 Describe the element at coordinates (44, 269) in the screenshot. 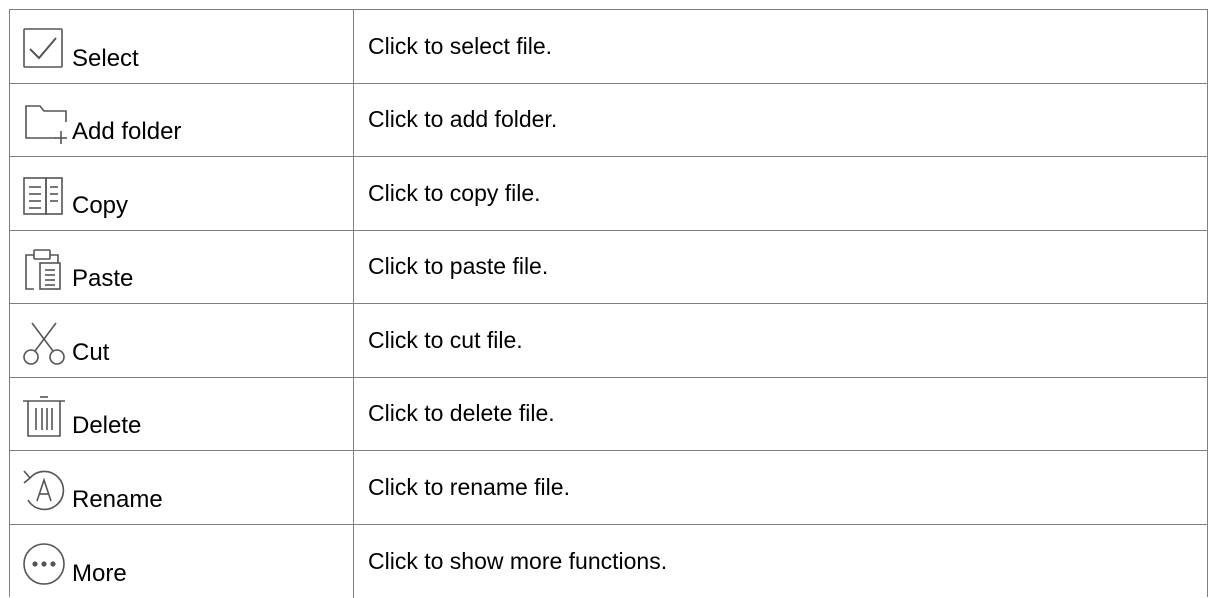

I see `paste-icon` at that location.